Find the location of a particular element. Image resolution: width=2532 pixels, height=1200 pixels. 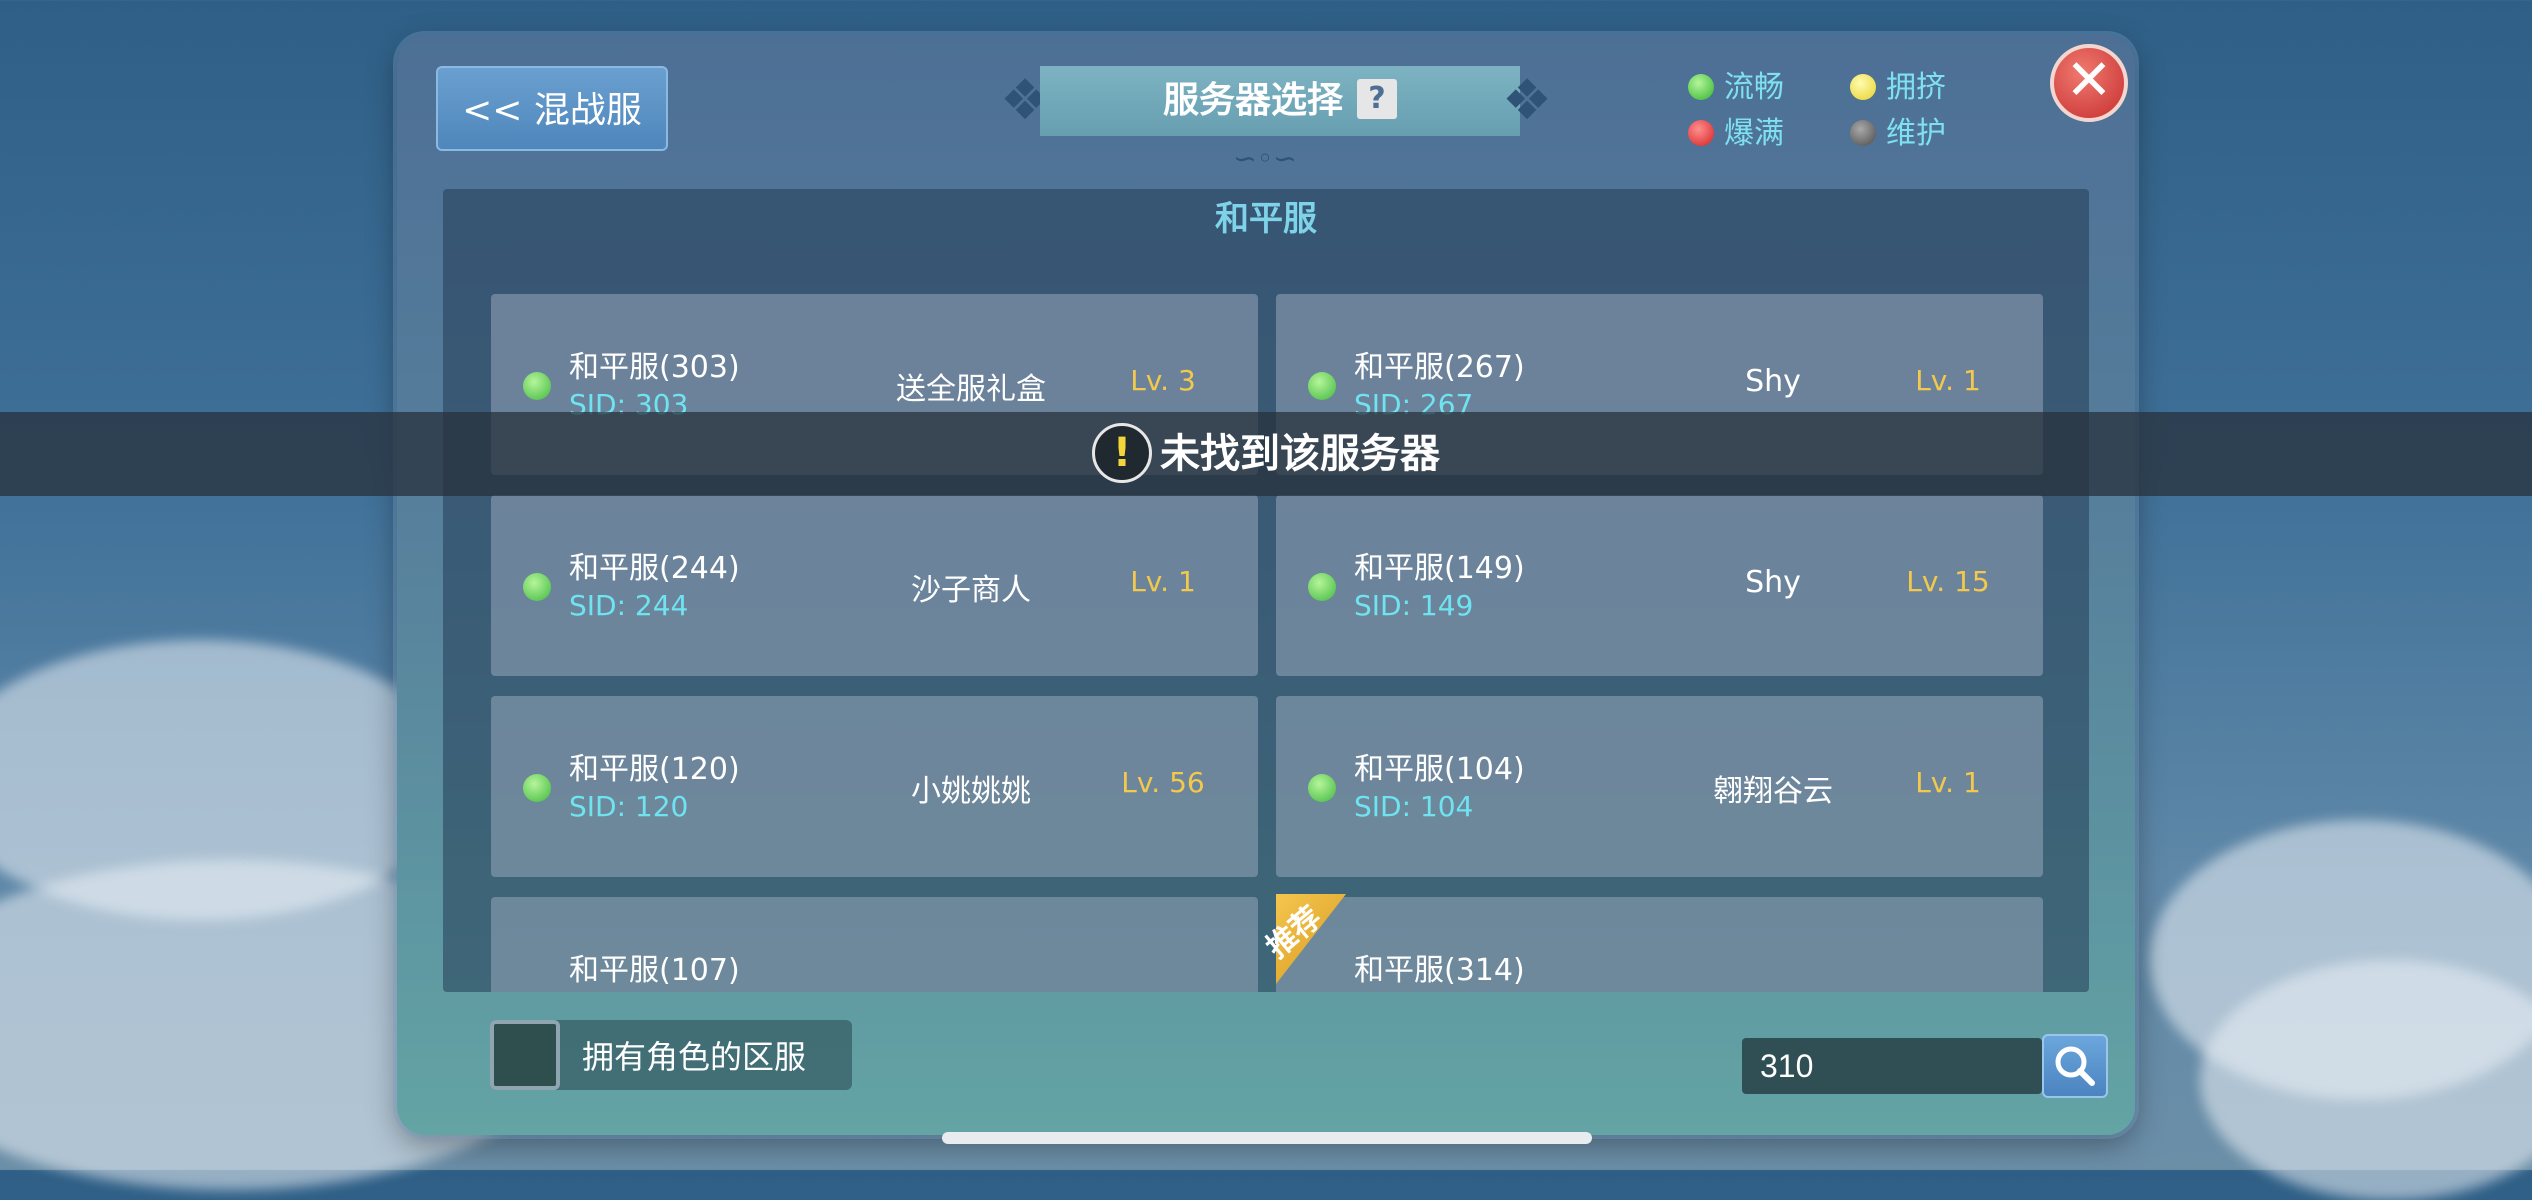

legend-item-crowded: 拥挤 is located at coordinates (1898, 84).